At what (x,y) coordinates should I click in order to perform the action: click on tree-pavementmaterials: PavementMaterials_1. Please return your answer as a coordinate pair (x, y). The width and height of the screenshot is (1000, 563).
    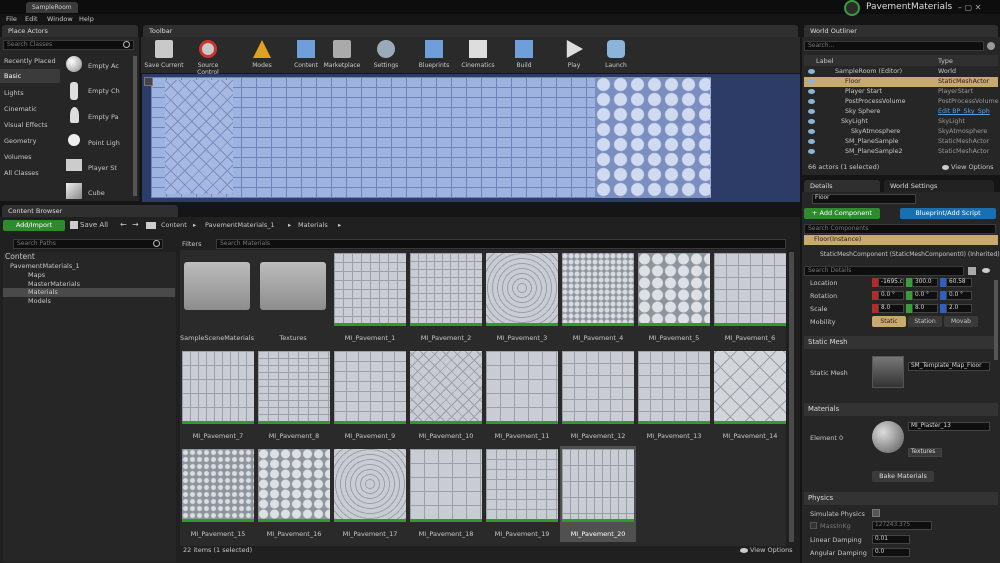
    Looking at the image, I should click on (45, 266).